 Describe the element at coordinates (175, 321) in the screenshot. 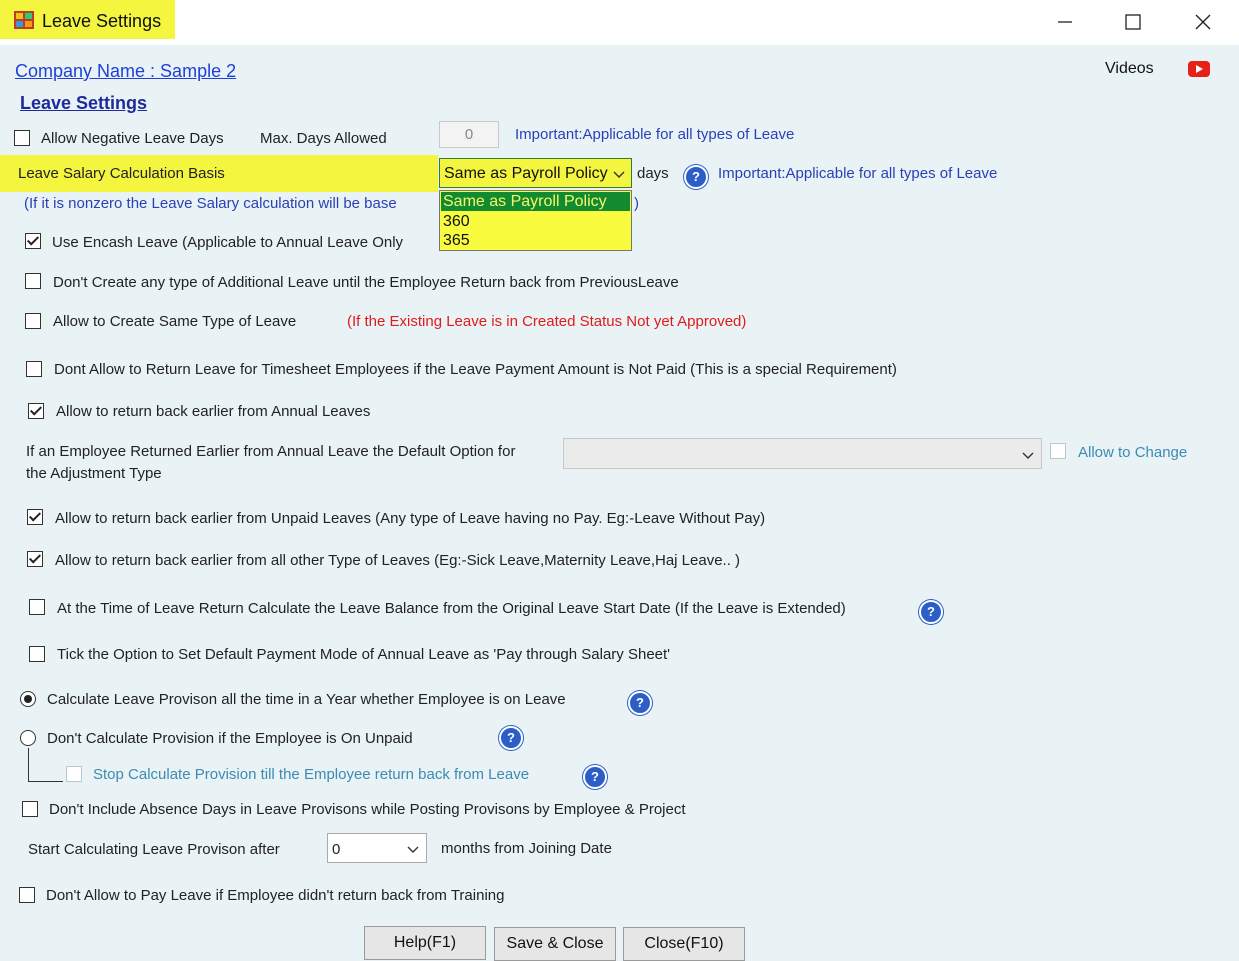

I see `same-type-leave-label: Allow to Create Same Type of Leave` at that location.